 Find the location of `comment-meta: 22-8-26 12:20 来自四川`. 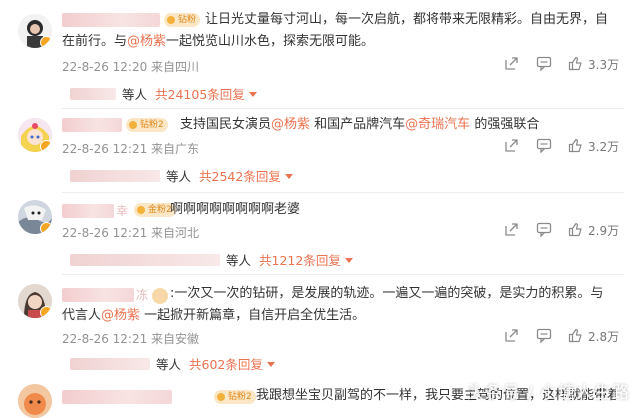

comment-meta: 22-8-26 12:20 来自四川 is located at coordinates (131, 67).